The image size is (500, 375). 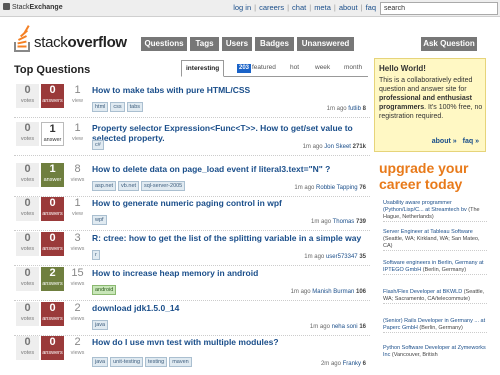 I want to click on question-meta: 1m ago futlib 8, so click(x=346, y=109).